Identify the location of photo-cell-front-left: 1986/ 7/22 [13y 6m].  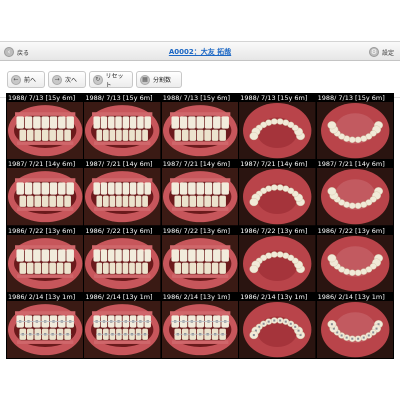
(200, 259).